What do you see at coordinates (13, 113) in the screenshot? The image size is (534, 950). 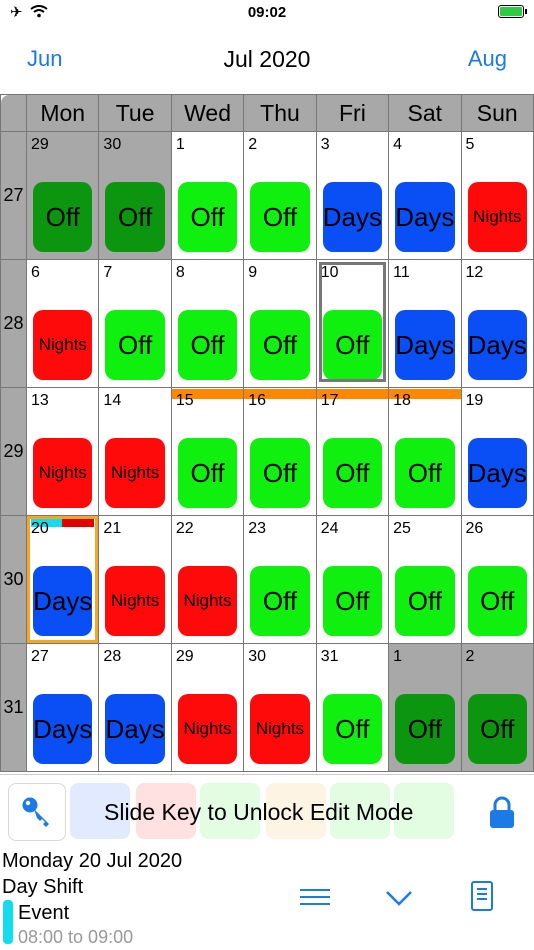 I see `week-number-header` at bounding box center [13, 113].